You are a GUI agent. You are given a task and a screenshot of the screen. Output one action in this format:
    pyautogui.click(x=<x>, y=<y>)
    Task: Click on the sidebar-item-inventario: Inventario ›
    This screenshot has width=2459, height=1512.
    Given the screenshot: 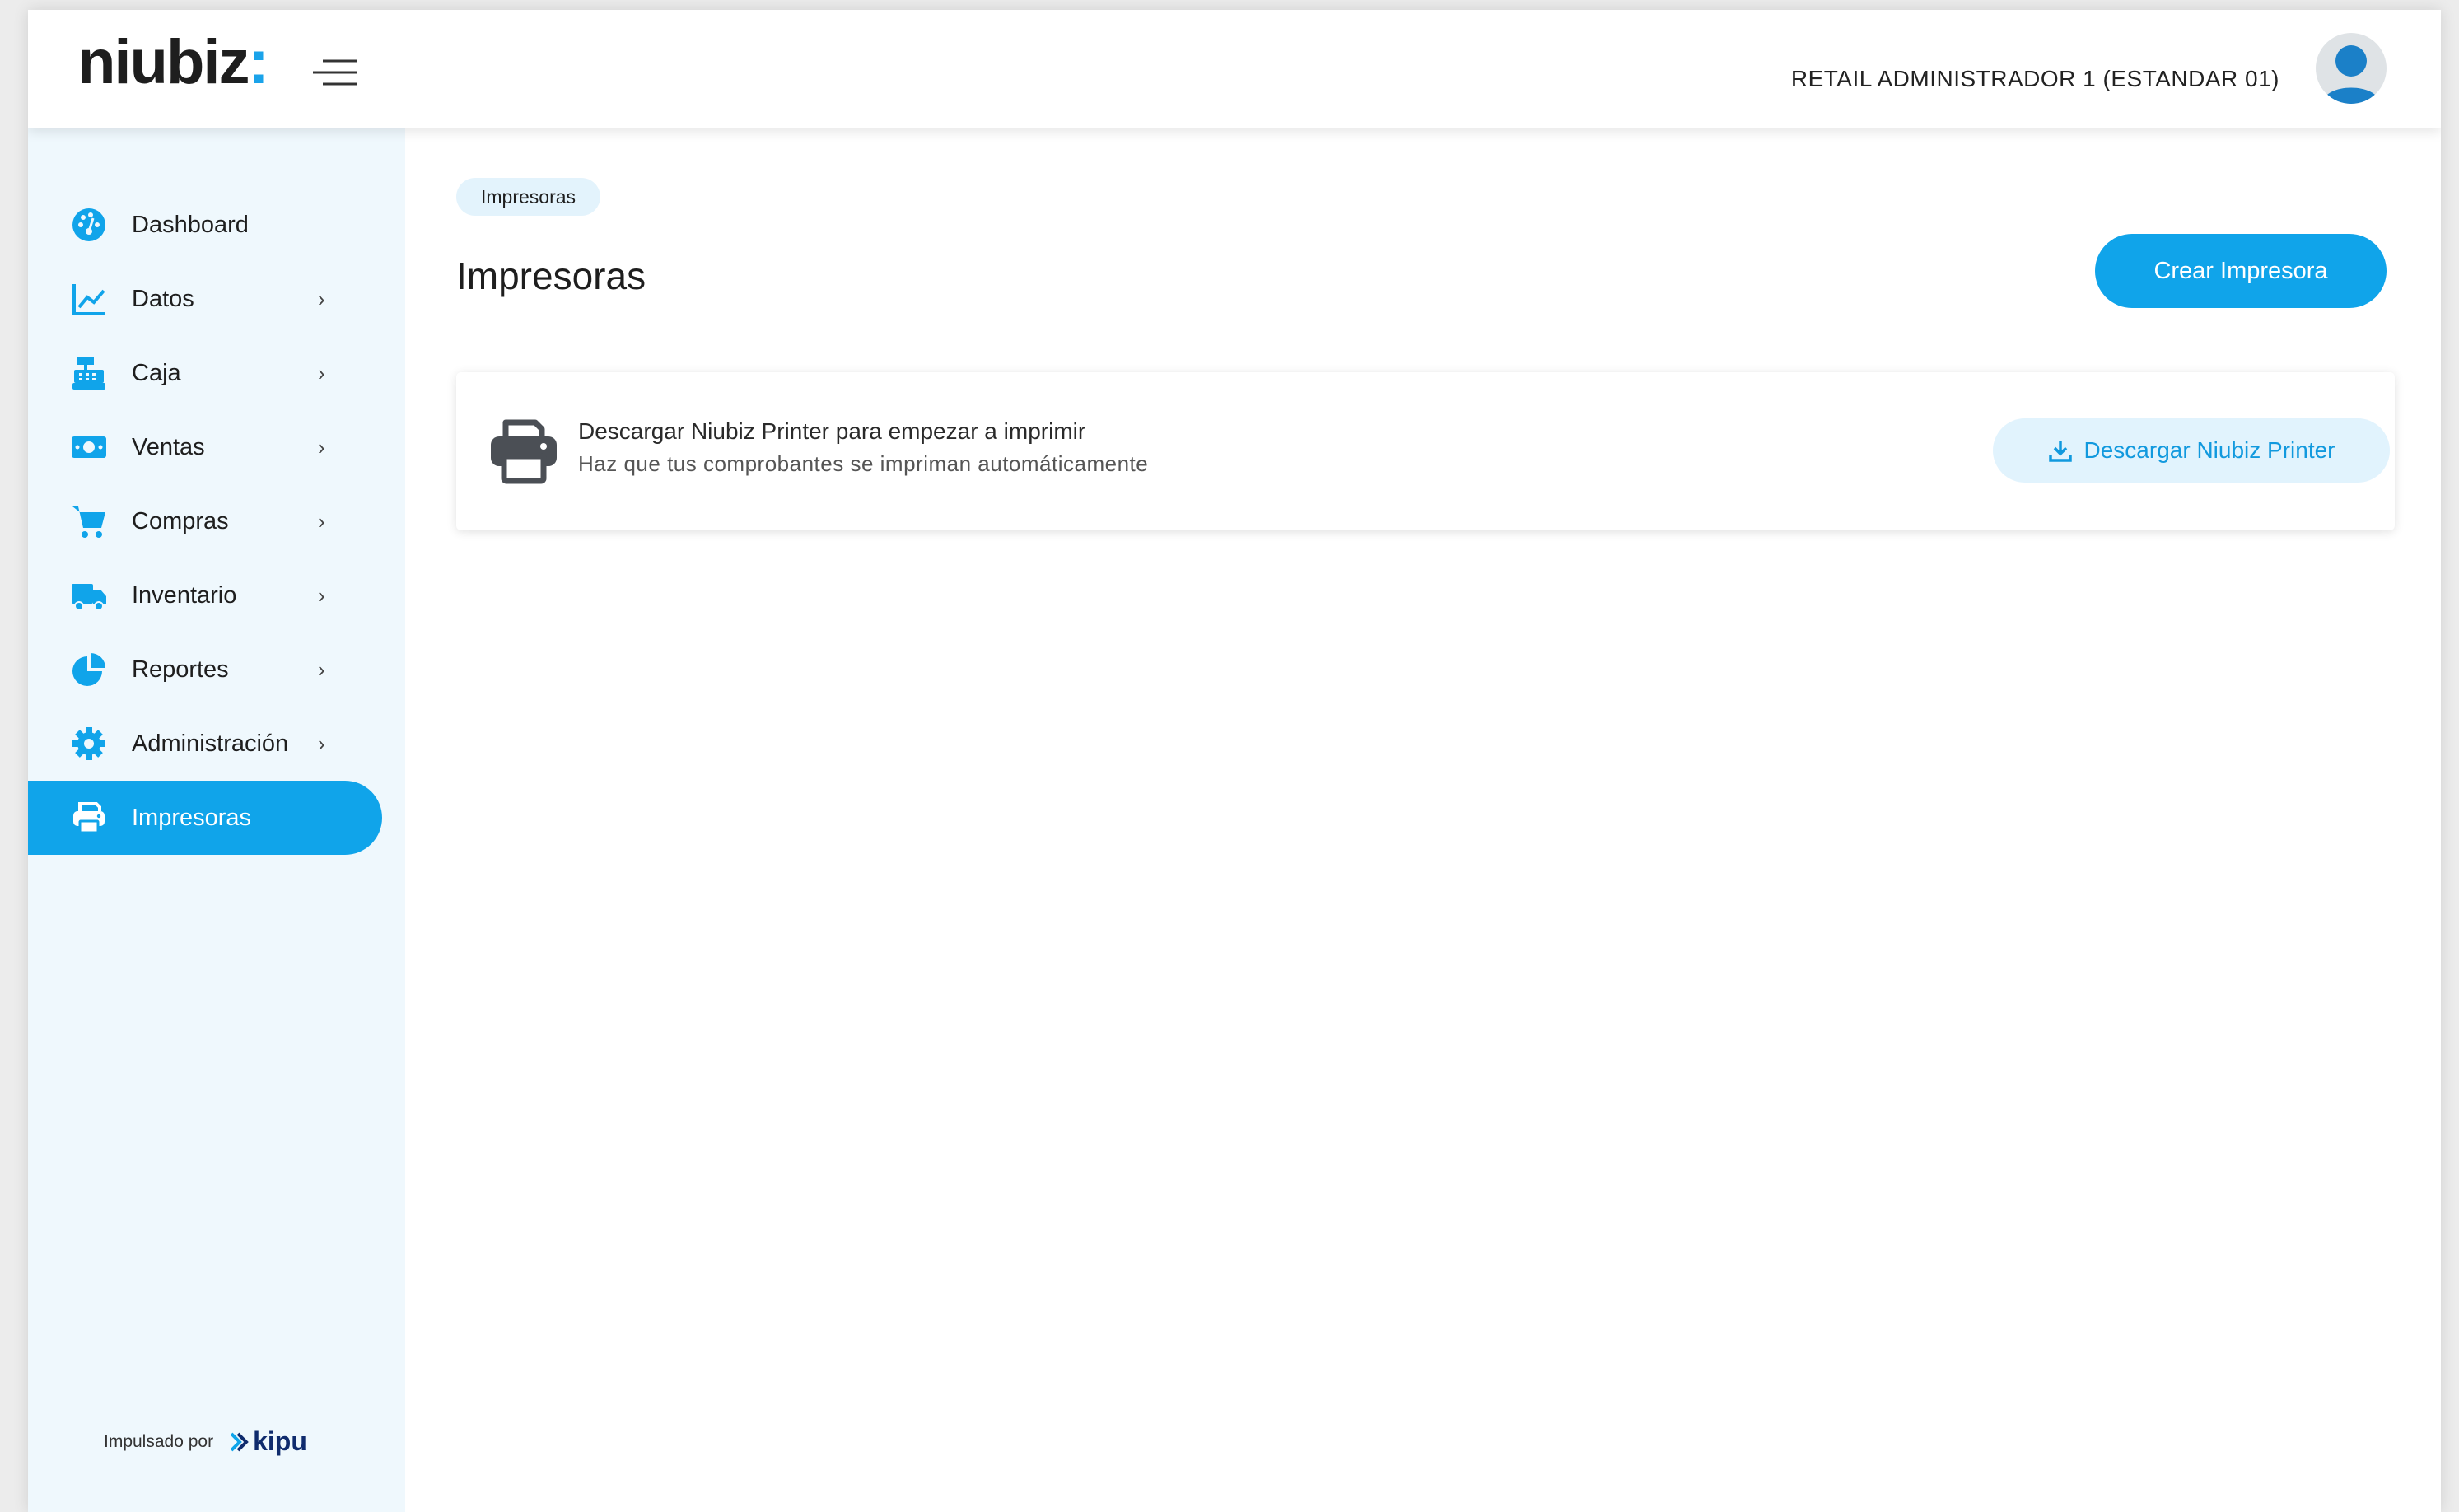 What is the action you would take?
    pyautogui.click(x=205, y=595)
    